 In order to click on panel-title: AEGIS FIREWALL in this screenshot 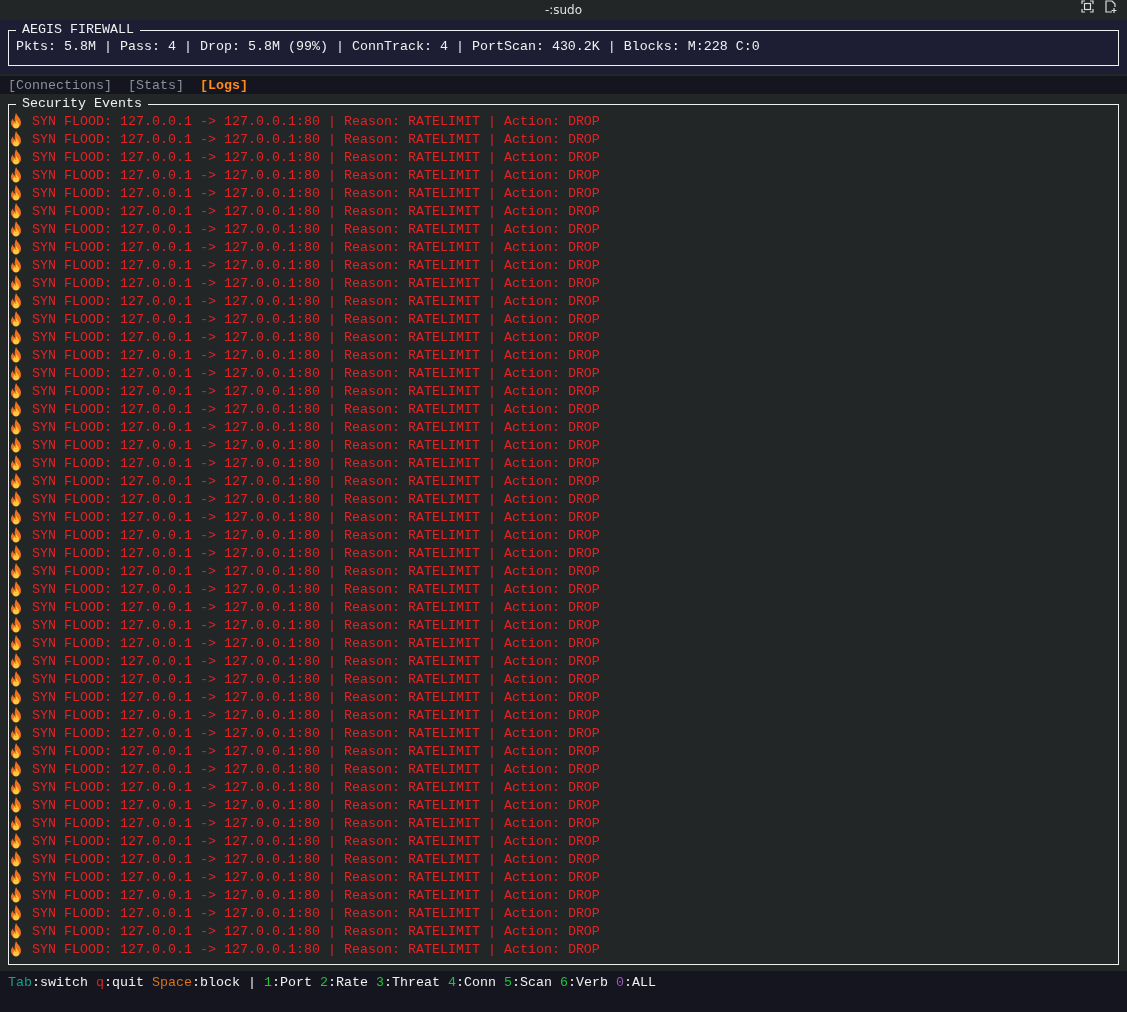, I will do `click(78, 30)`.